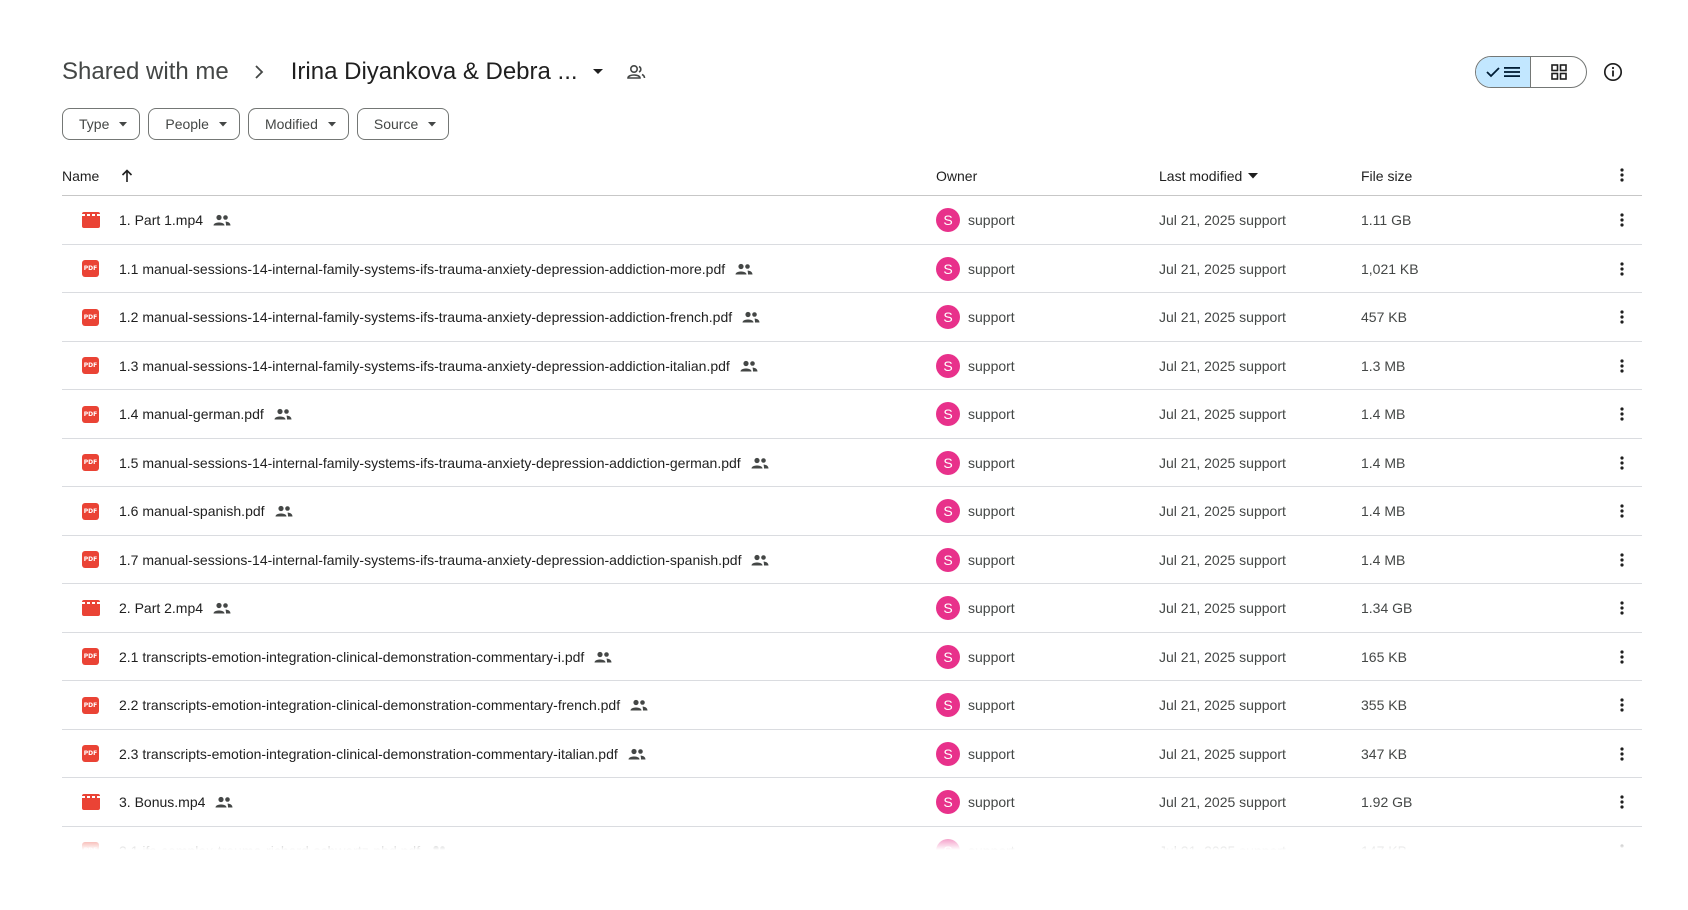  Describe the element at coordinates (1222, 608) in the screenshot. I see `modified-cell: Jul 21, 2025 support` at that location.